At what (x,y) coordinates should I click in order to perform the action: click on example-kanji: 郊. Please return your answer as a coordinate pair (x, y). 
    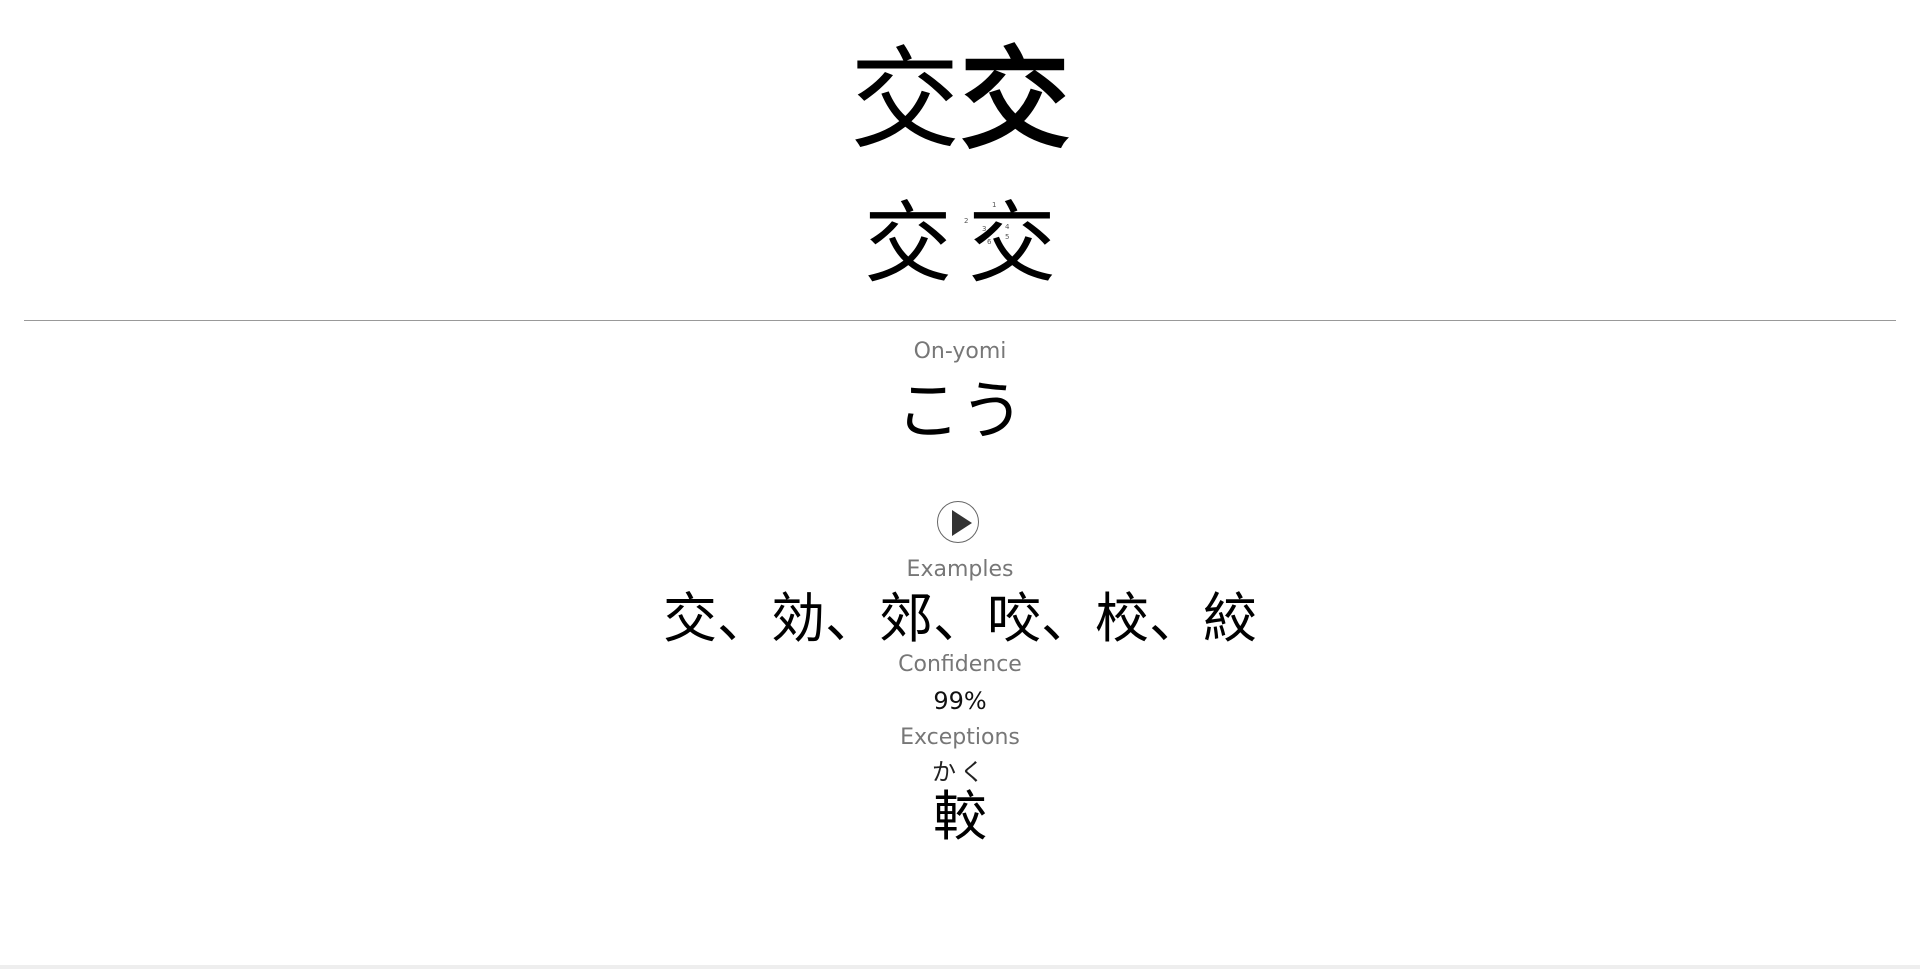
    Looking at the image, I should click on (906, 619).